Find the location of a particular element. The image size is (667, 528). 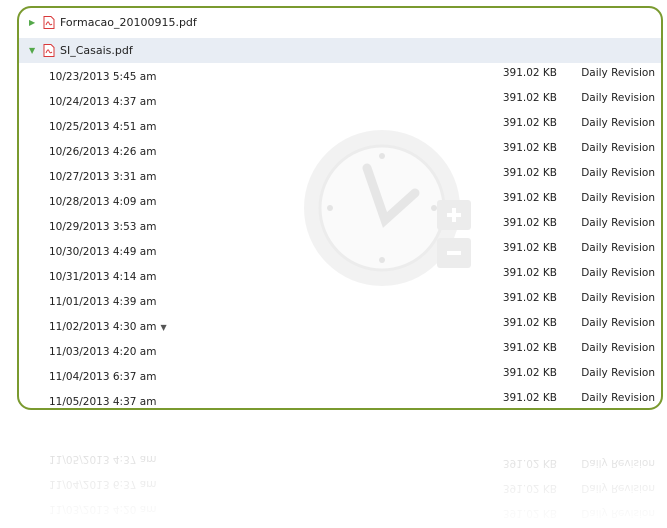

file-row-formacao: ▶ Formacao_20100915.pdf is located at coordinates (340, 22).